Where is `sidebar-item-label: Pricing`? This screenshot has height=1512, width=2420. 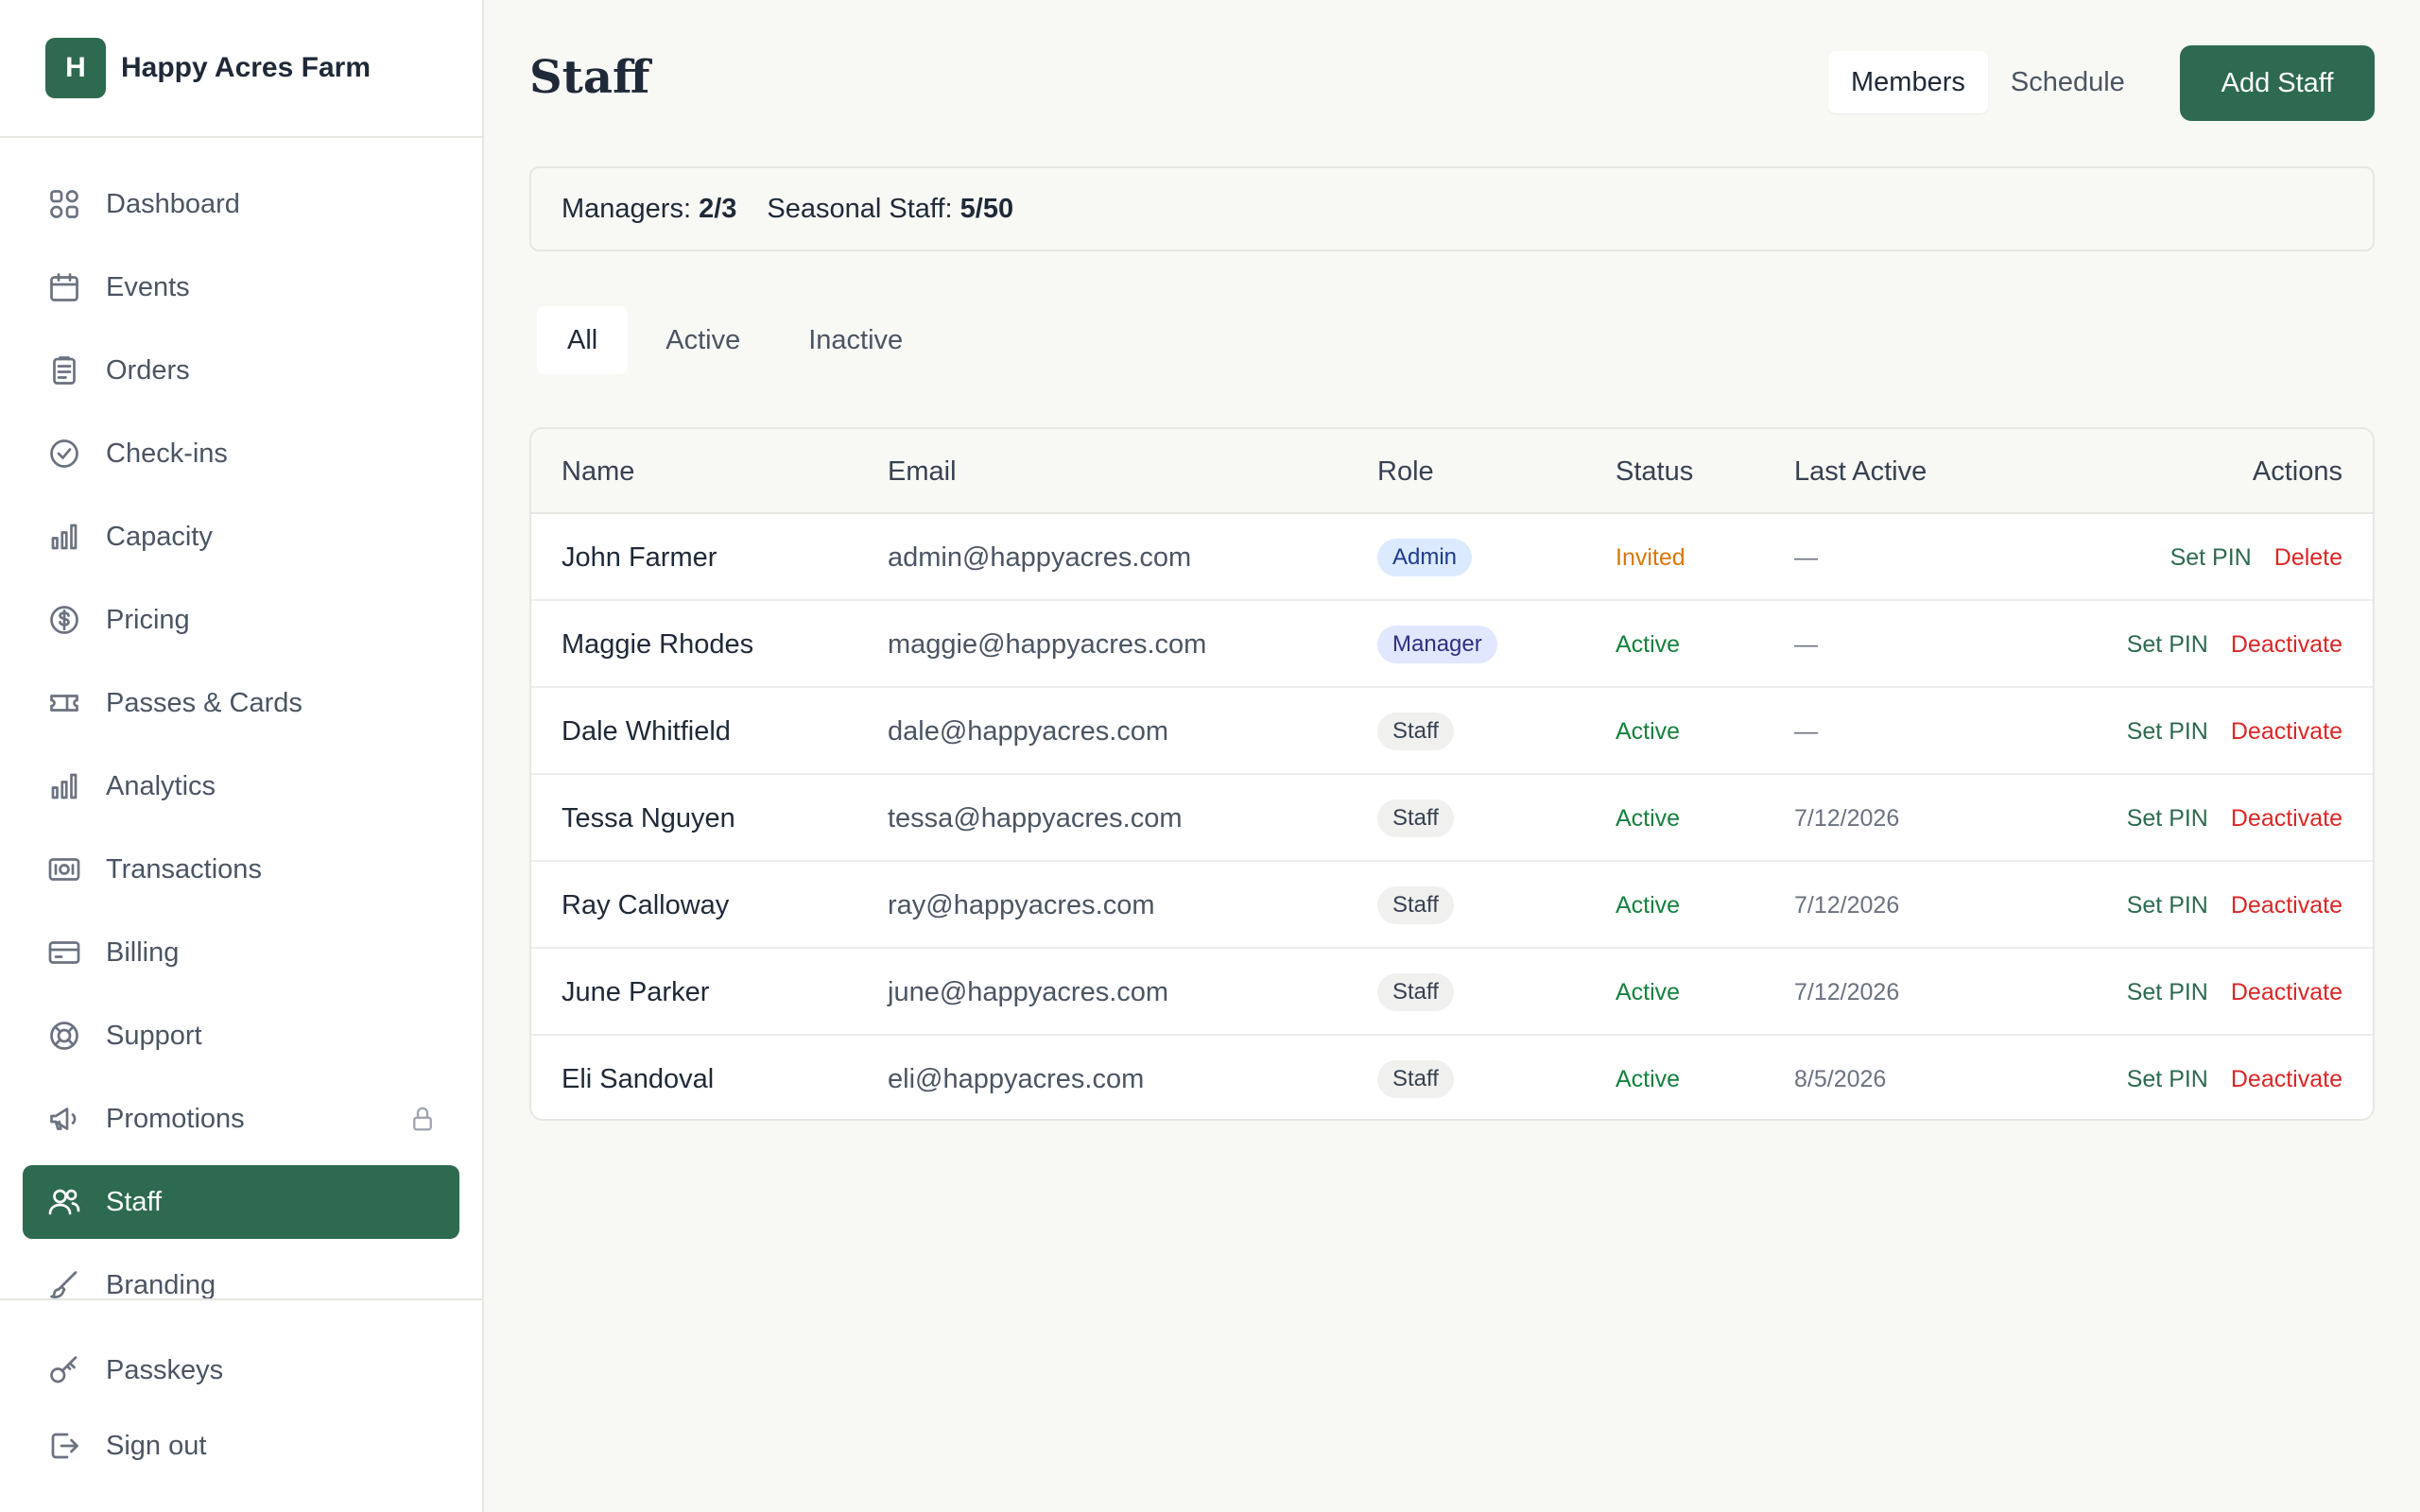 sidebar-item-label: Pricing is located at coordinates (148, 619).